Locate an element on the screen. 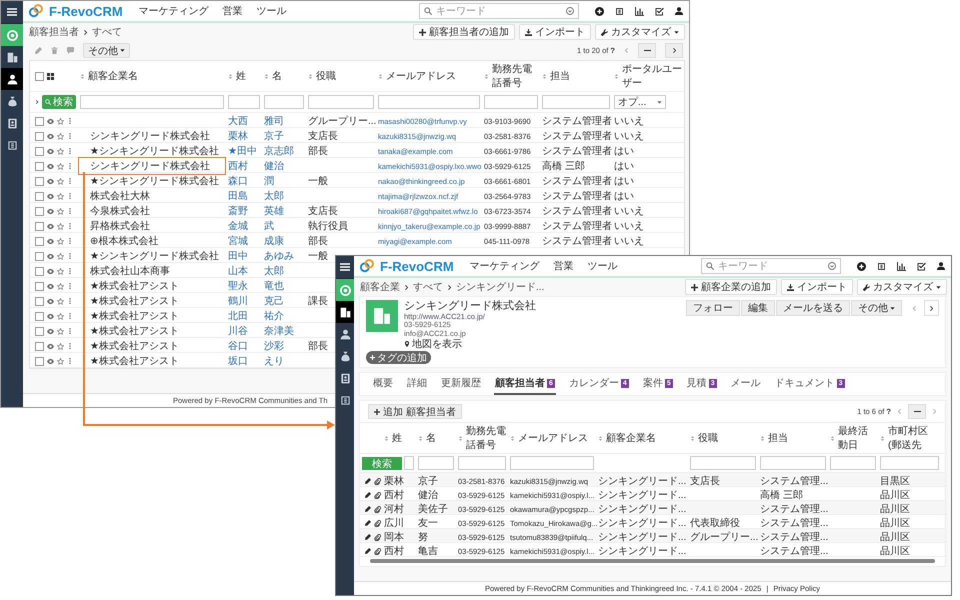 The width and height of the screenshot is (960, 600). record-action-button: その他 is located at coordinates (876, 308).